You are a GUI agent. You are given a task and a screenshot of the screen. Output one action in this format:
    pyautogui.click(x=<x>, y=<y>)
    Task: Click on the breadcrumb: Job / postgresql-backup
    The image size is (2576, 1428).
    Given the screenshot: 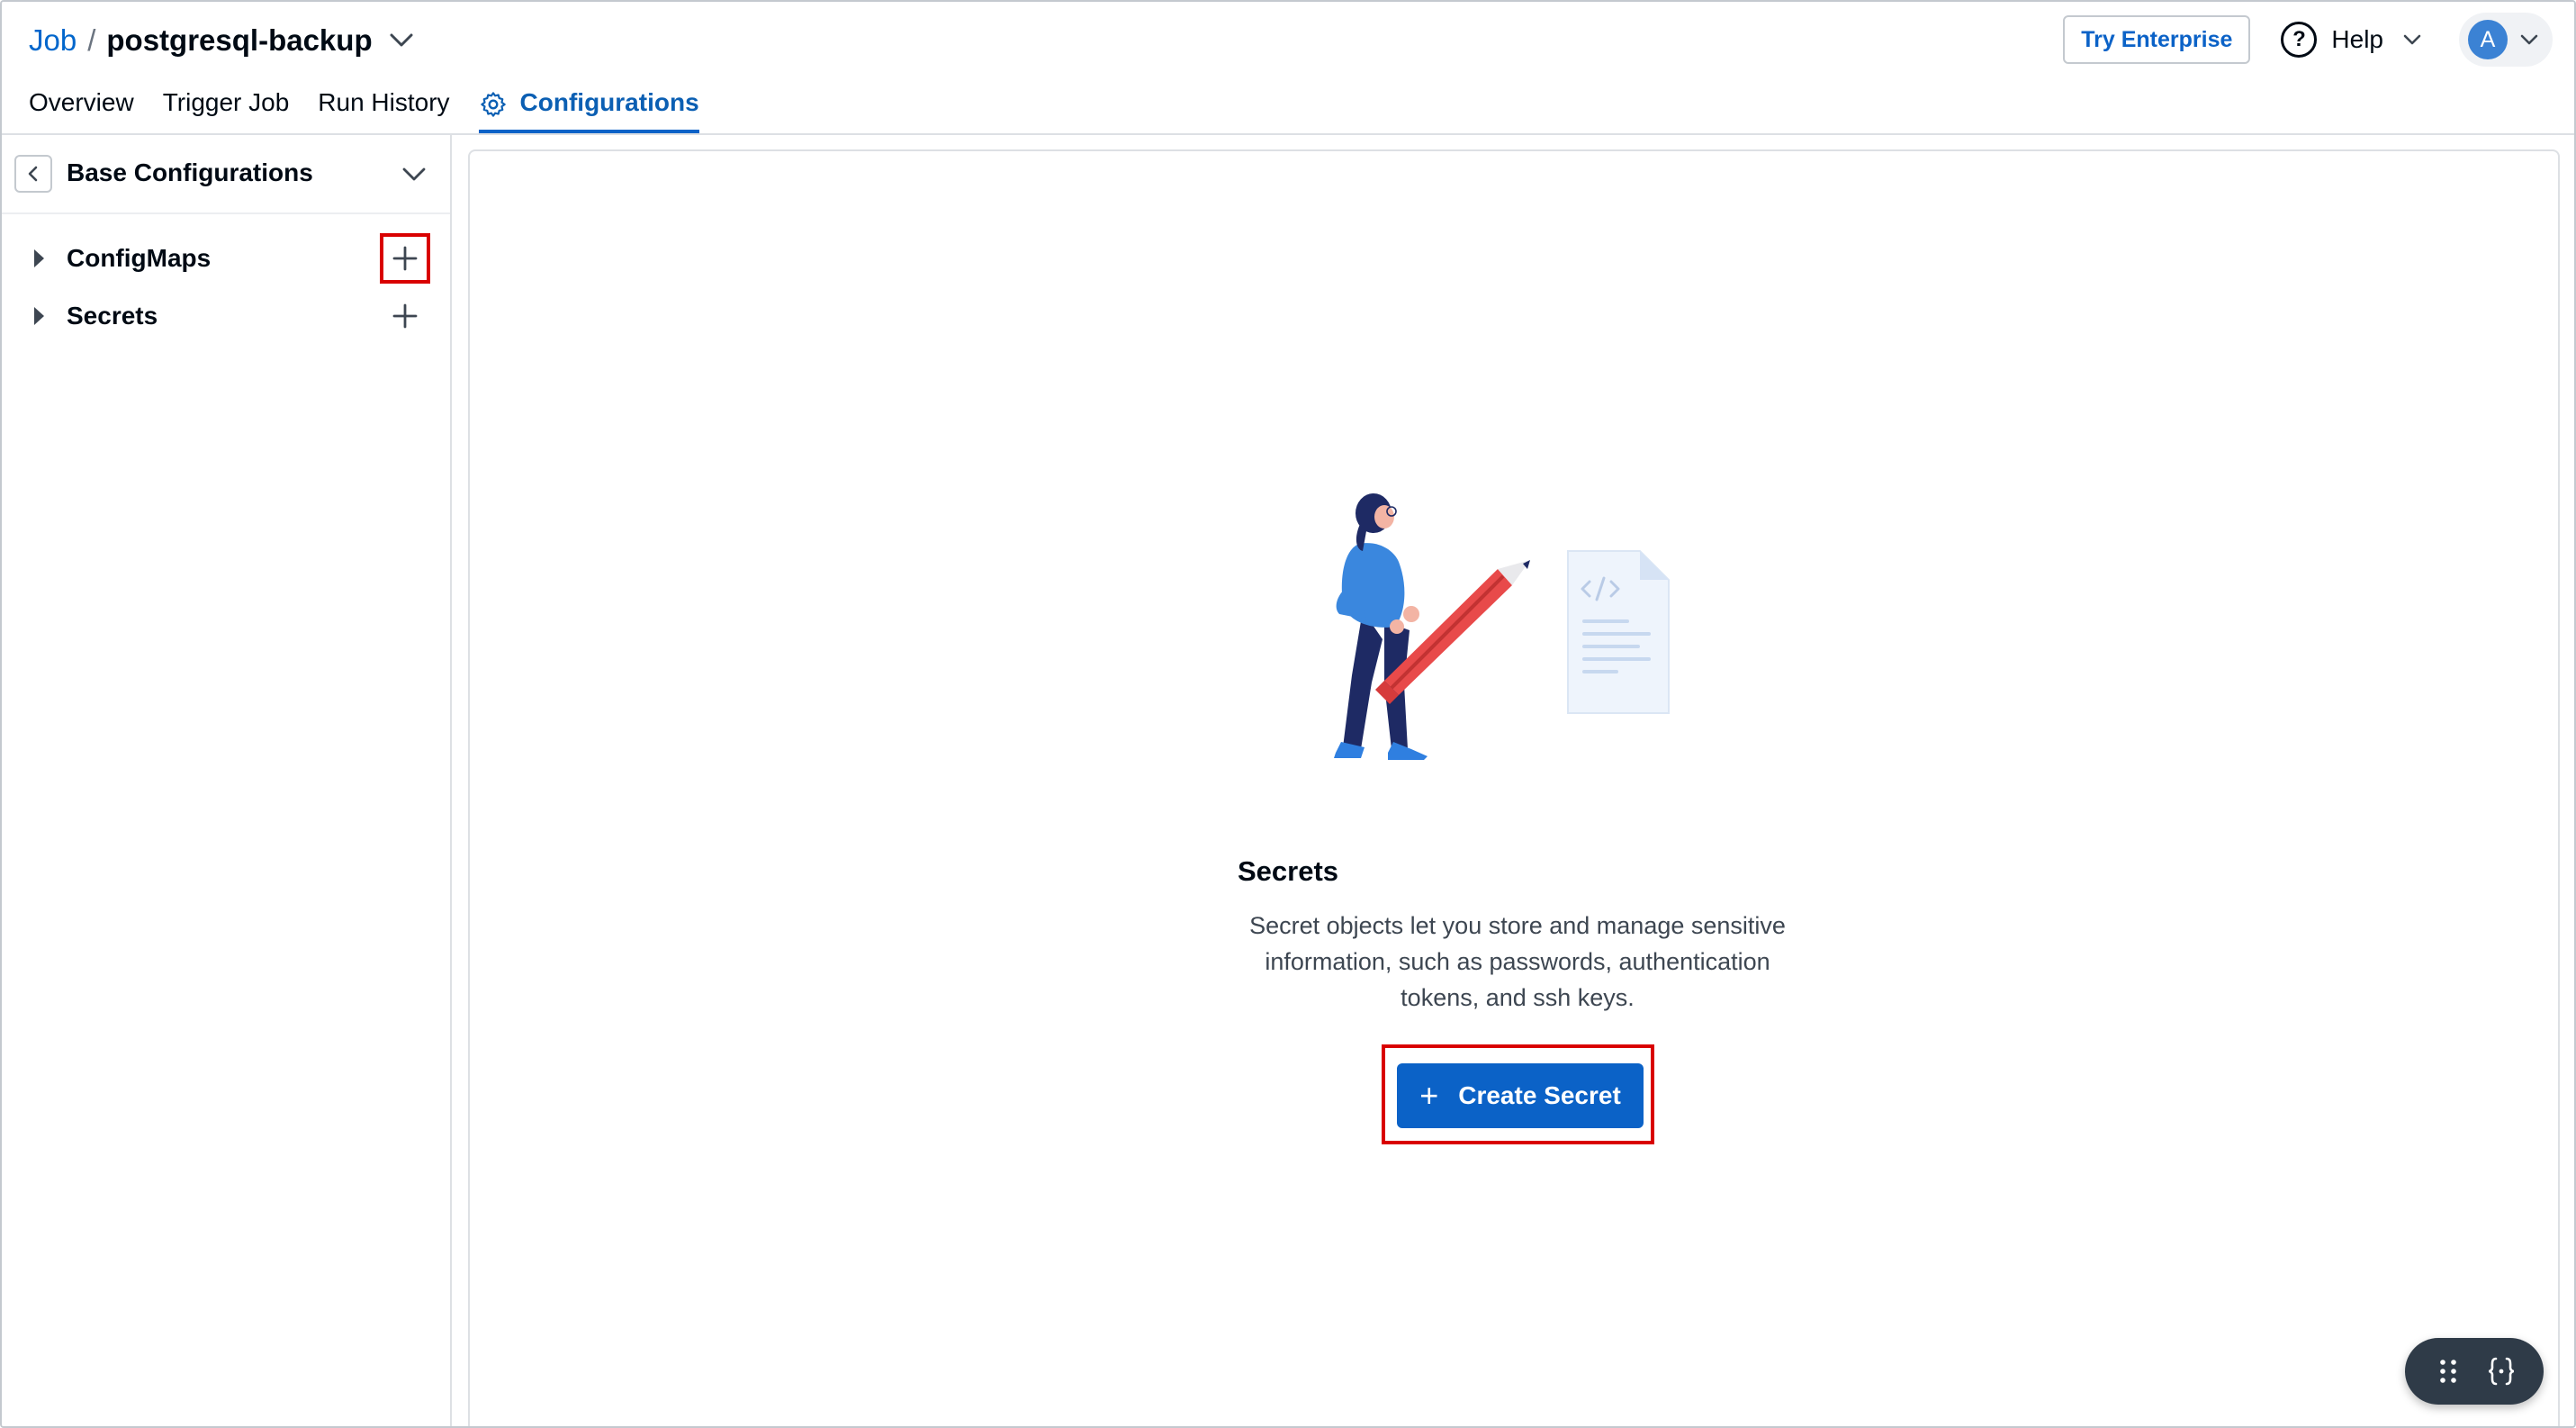 What is the action you would take?
    pyautogui.click(x=222, y=40)
    